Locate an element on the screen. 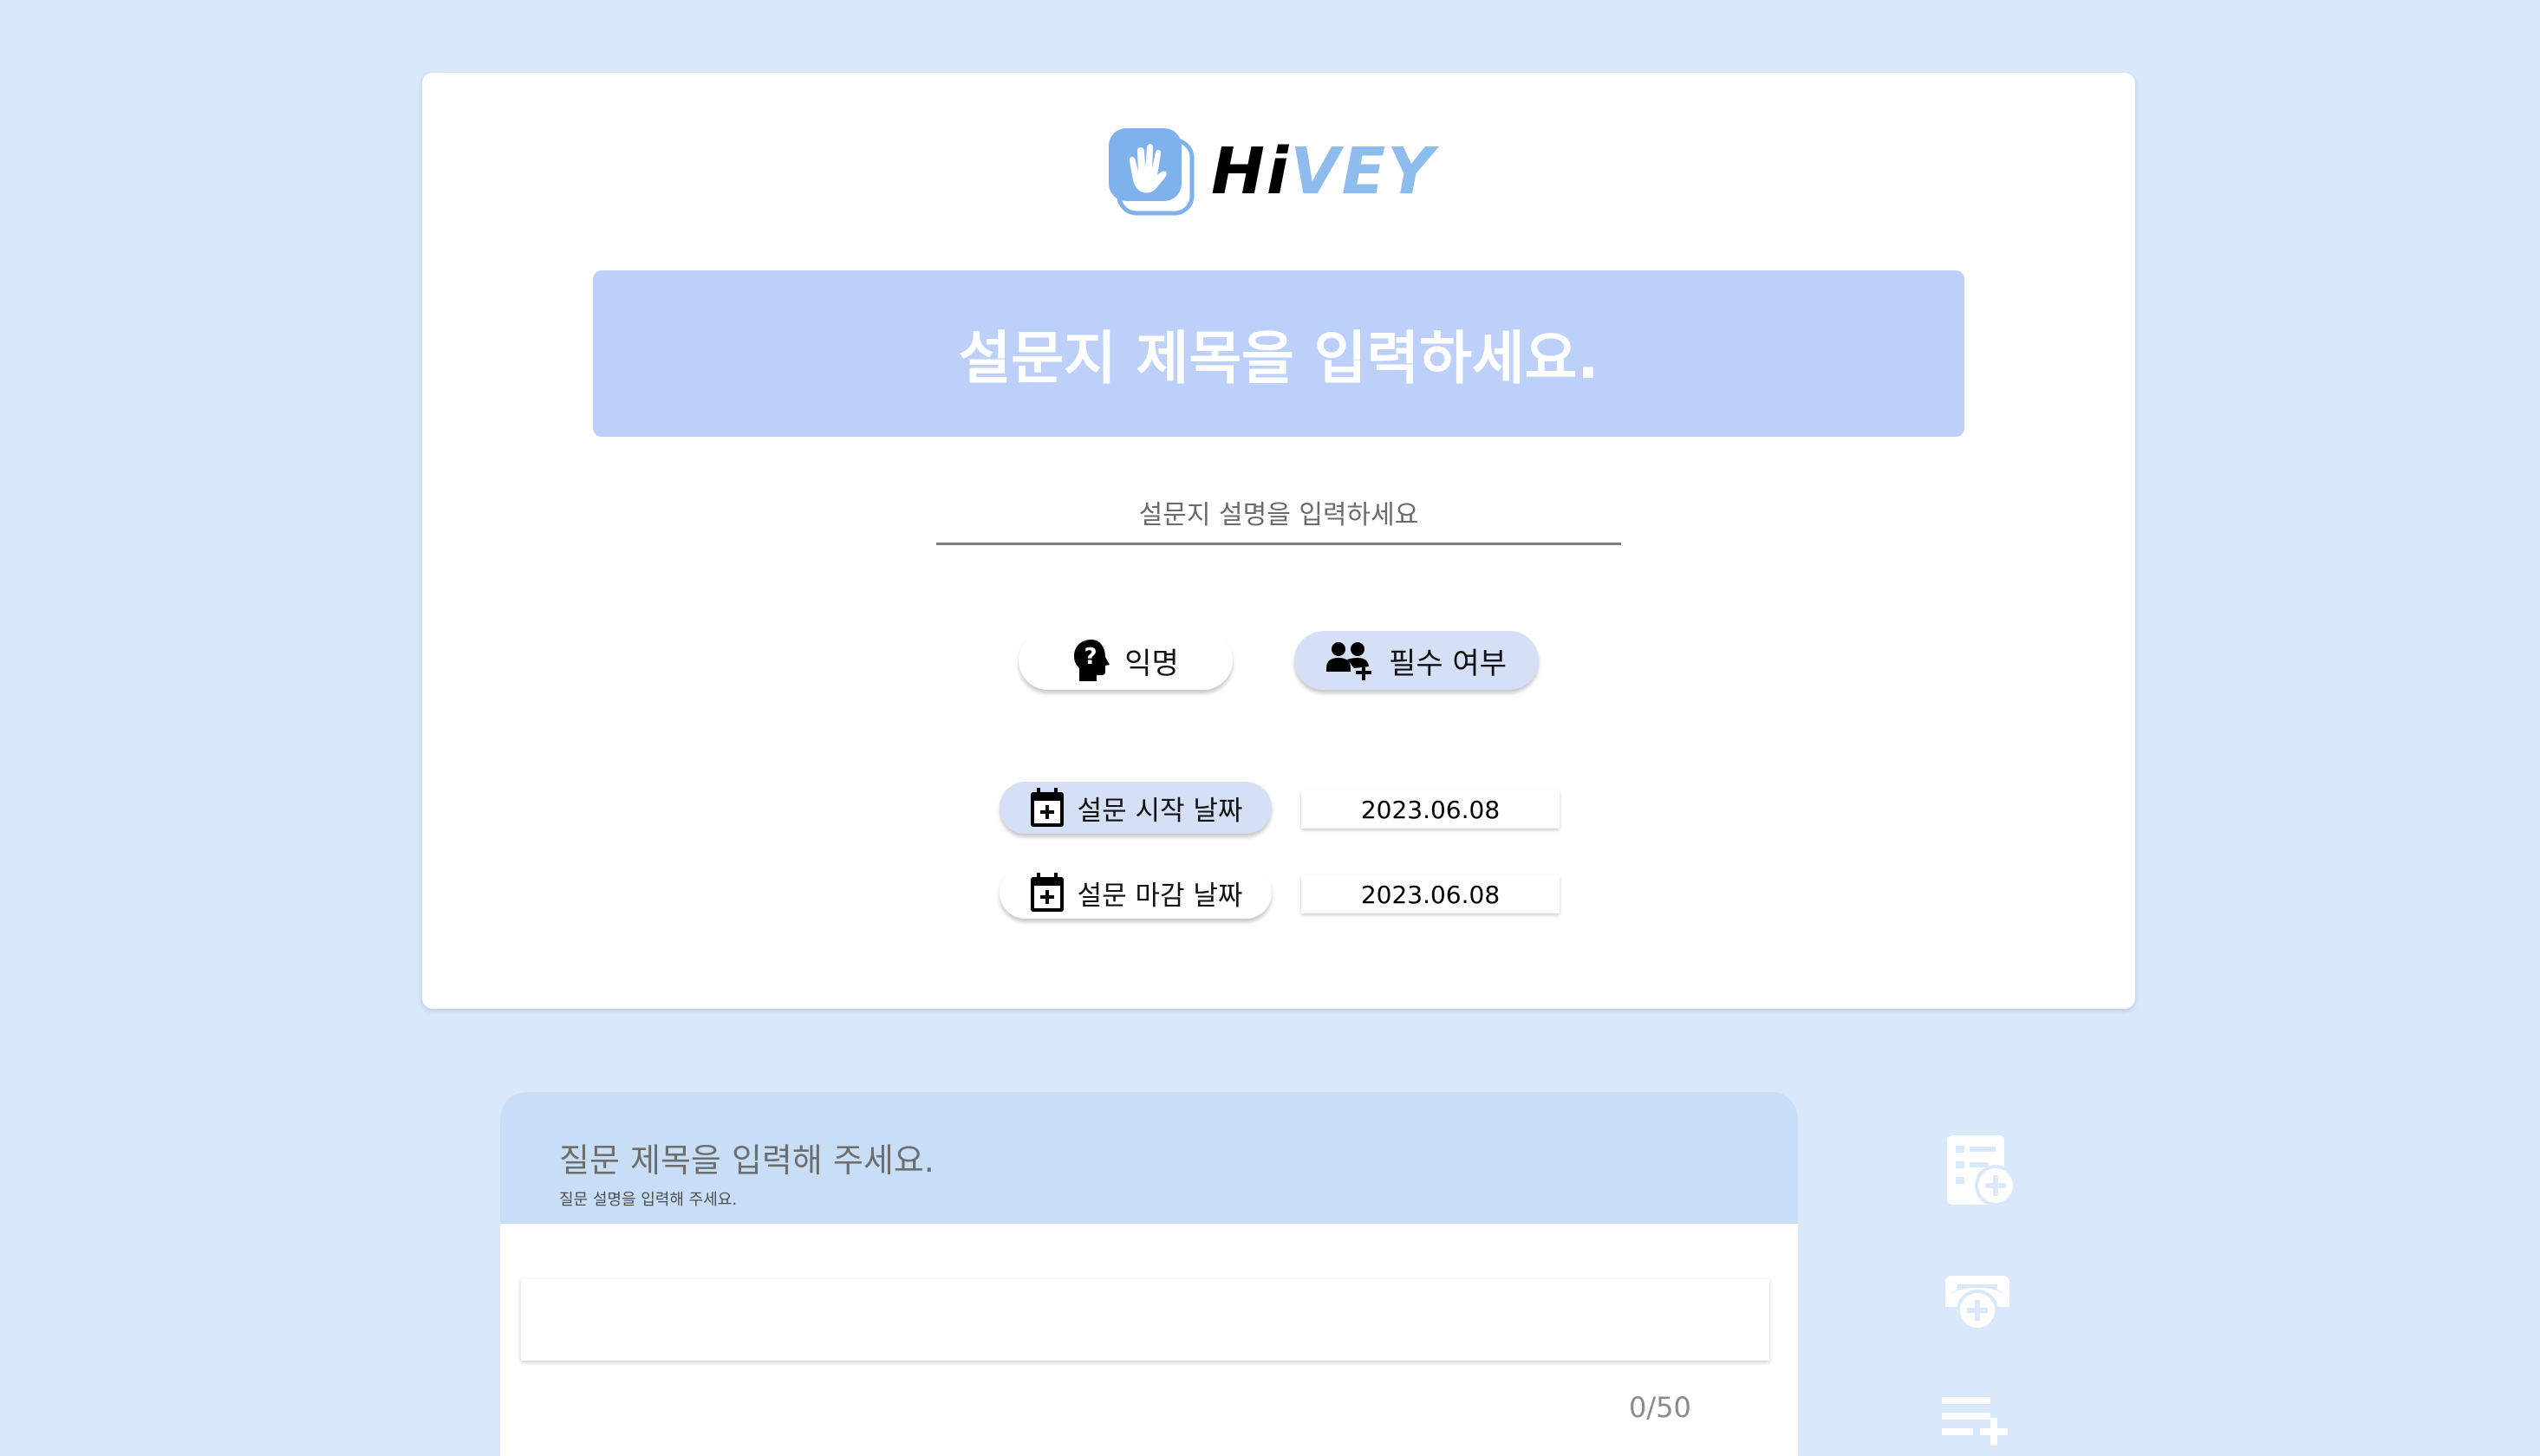 The height and width of the screenshot is (1456, 2540). anonymous-toggle-button: ? 익명 is located at coordinates (1126, 660).